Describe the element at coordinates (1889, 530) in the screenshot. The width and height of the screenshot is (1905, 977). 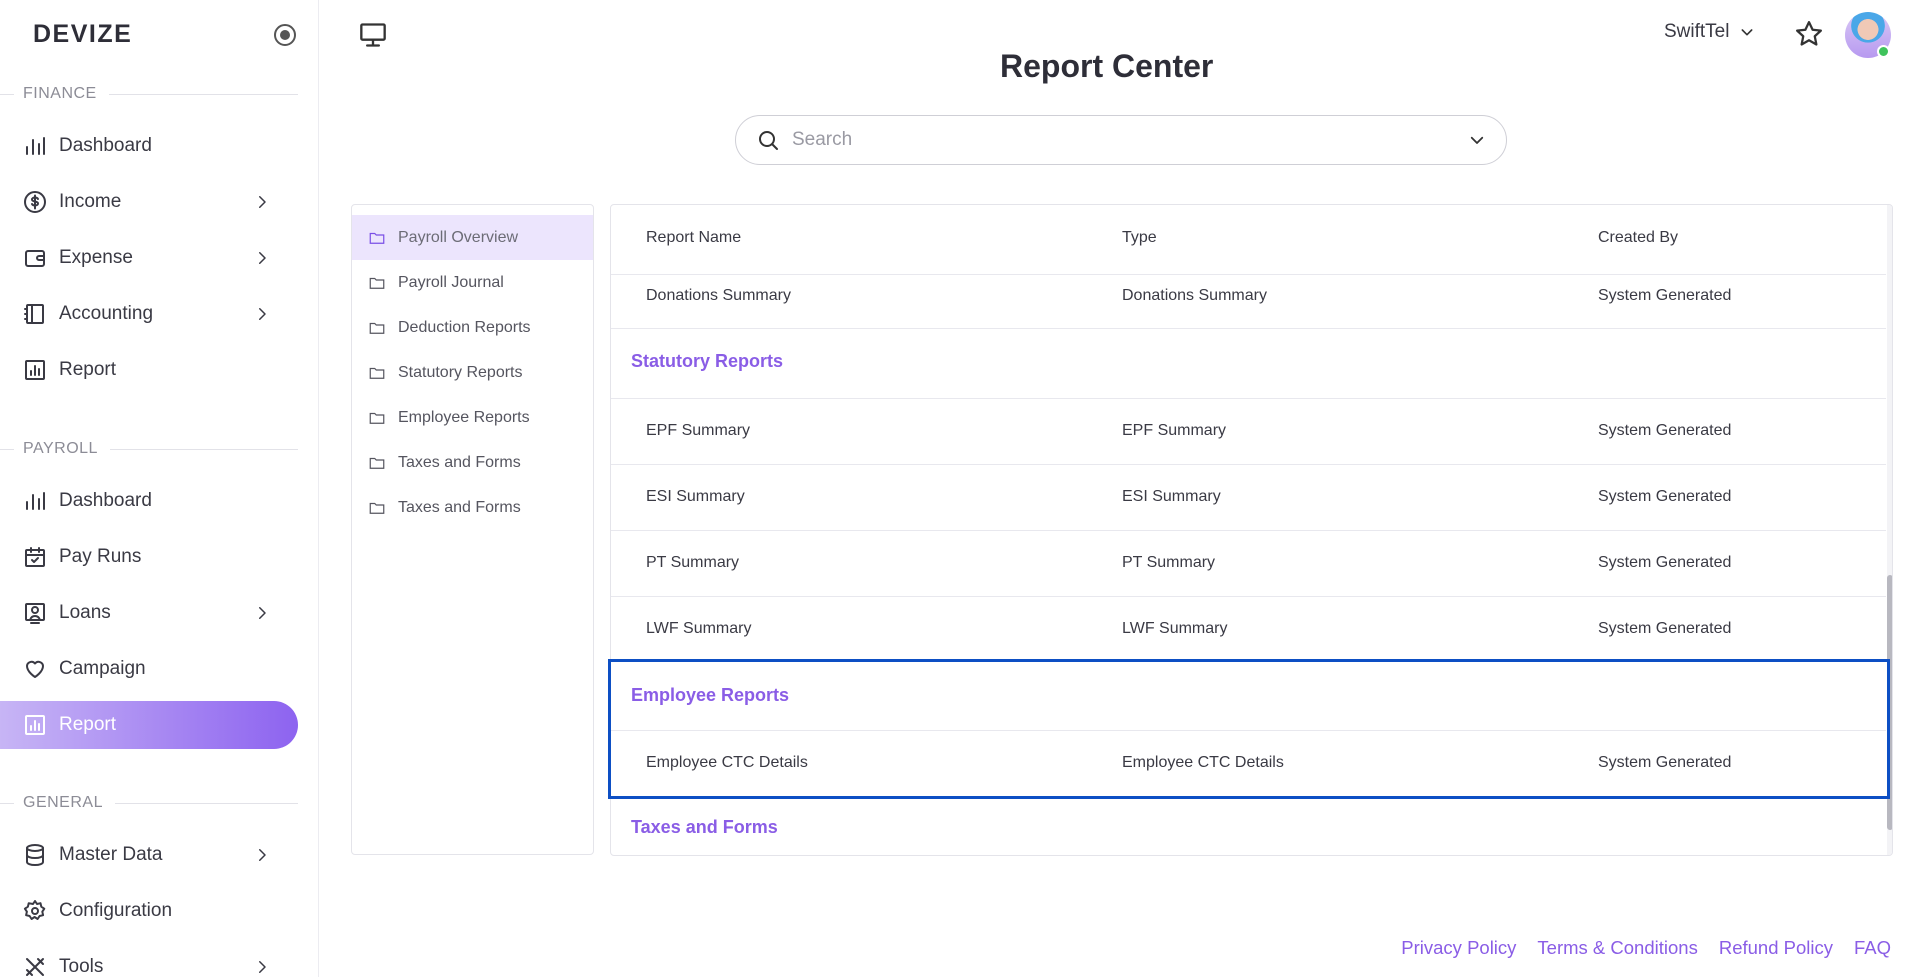
I see `table-scrollbar` at that location.